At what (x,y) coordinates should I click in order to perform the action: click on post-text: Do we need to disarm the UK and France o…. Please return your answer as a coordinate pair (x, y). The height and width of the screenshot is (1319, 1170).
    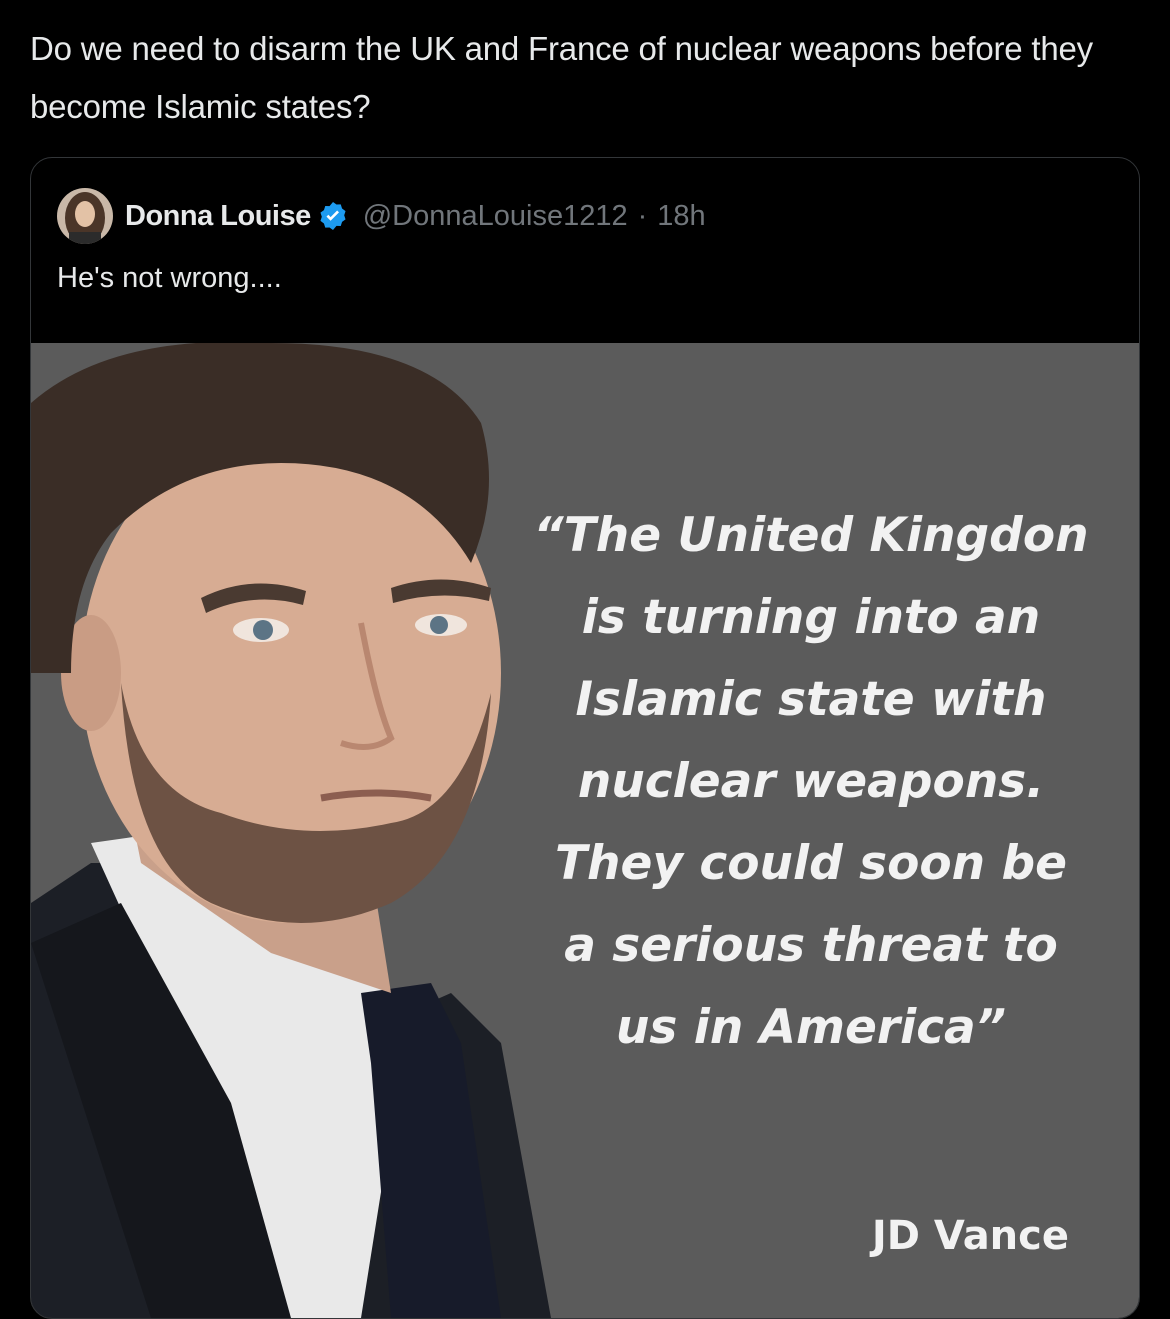
    Looking at the image, I should click on (561, 77).